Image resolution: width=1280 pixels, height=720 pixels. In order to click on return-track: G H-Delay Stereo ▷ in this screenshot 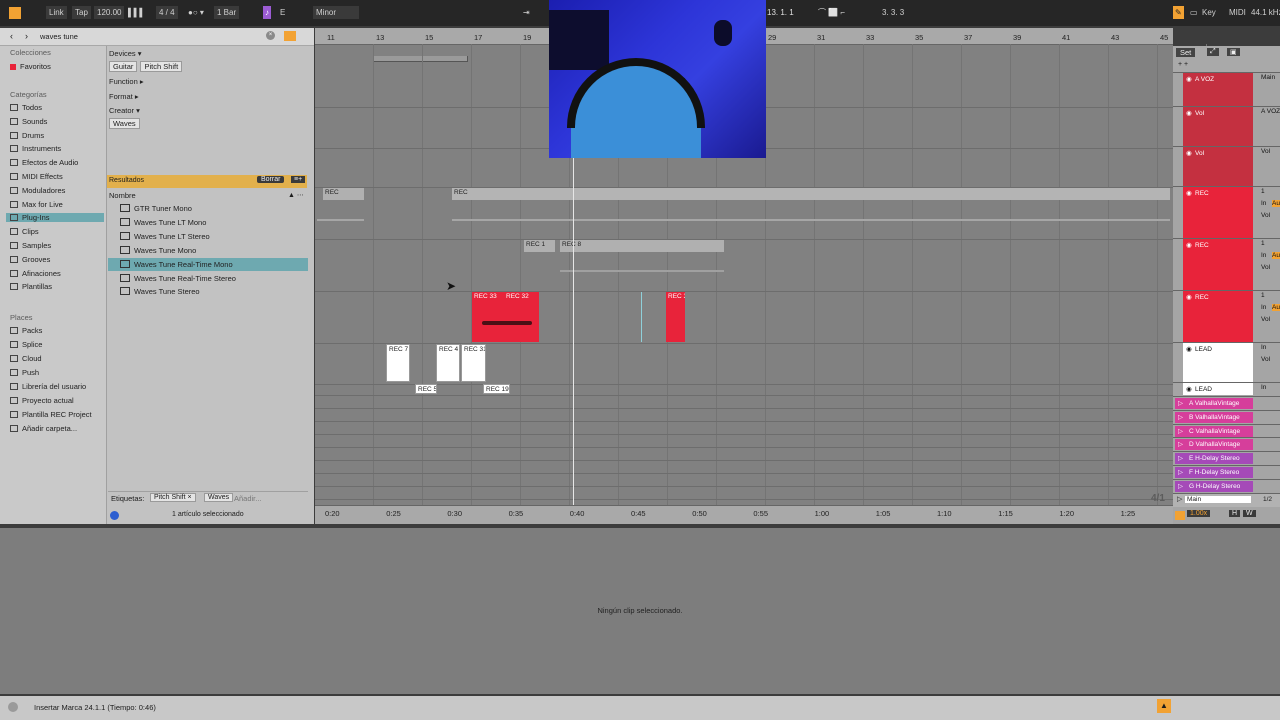, I will do `click(1226, 485)`.